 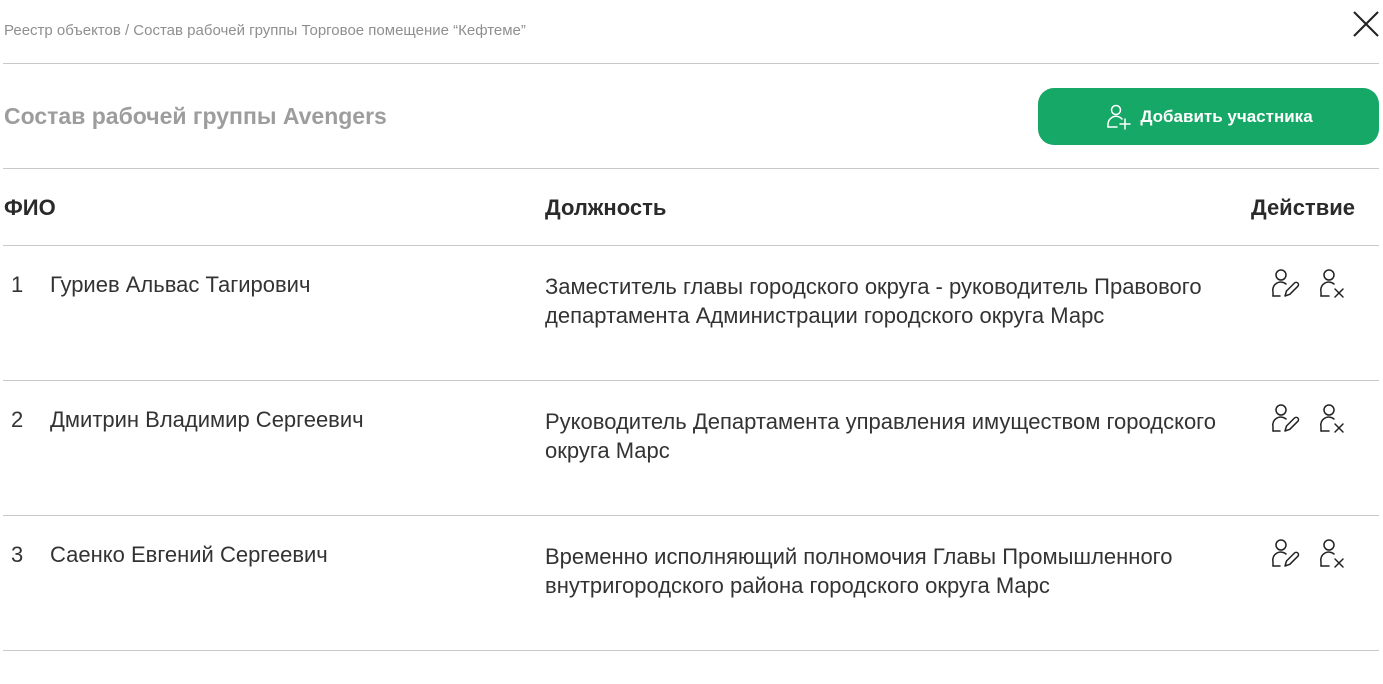 What do you see at coordinates (17, 554) in the screenshot?
I see `row-number: 3` at bounding box center [17, 554].